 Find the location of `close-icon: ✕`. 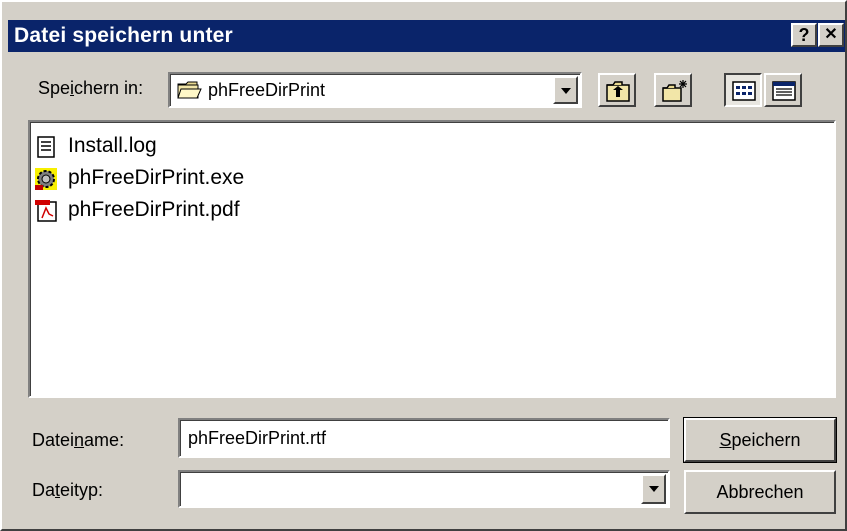

close-icon: ✕ is located at coordinates (831, 34).